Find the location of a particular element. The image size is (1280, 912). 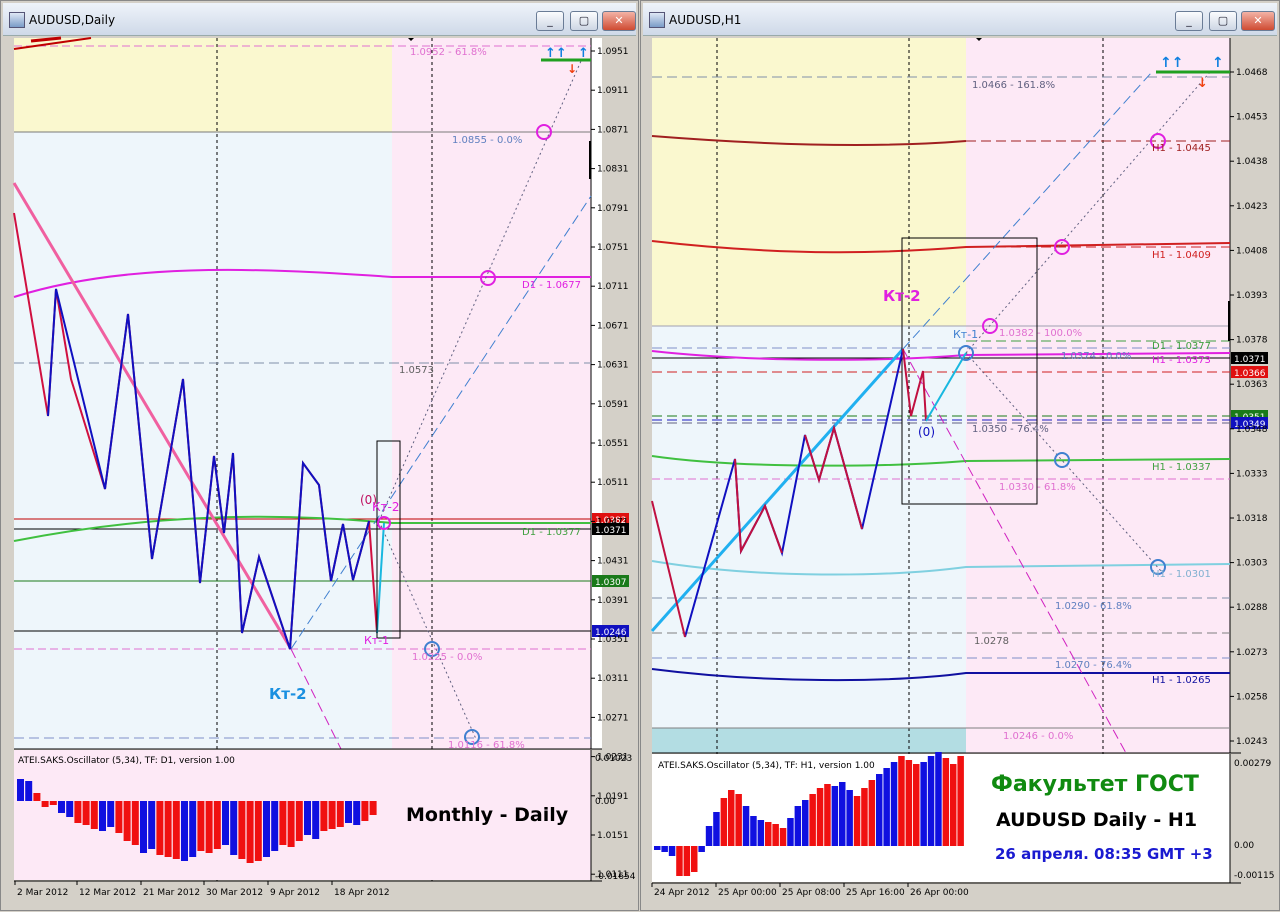

price-flag-label: 1.0307 is located at coordinates (611, 583).